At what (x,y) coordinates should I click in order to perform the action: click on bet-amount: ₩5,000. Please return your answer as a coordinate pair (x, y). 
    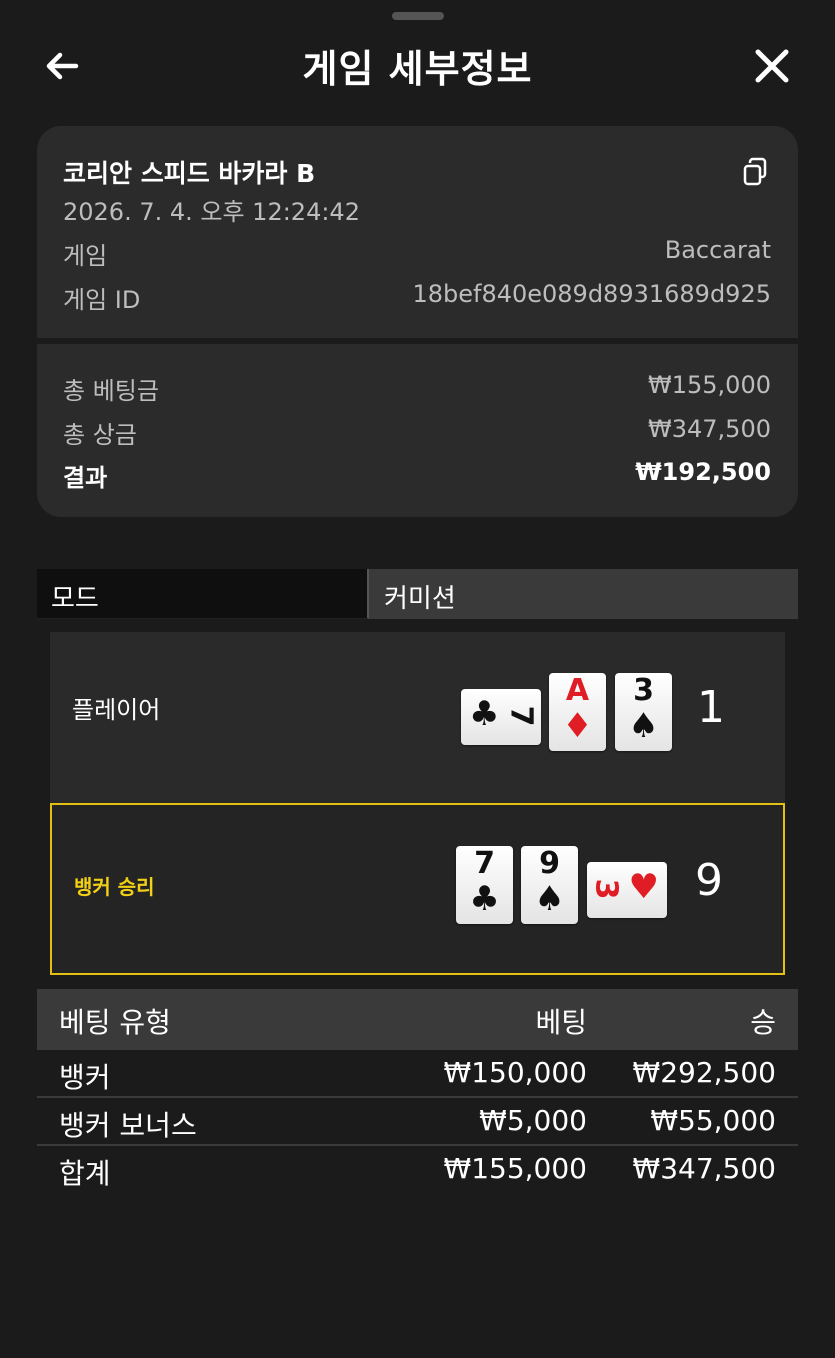
    Looking at the image, I should click on (533, 1120).